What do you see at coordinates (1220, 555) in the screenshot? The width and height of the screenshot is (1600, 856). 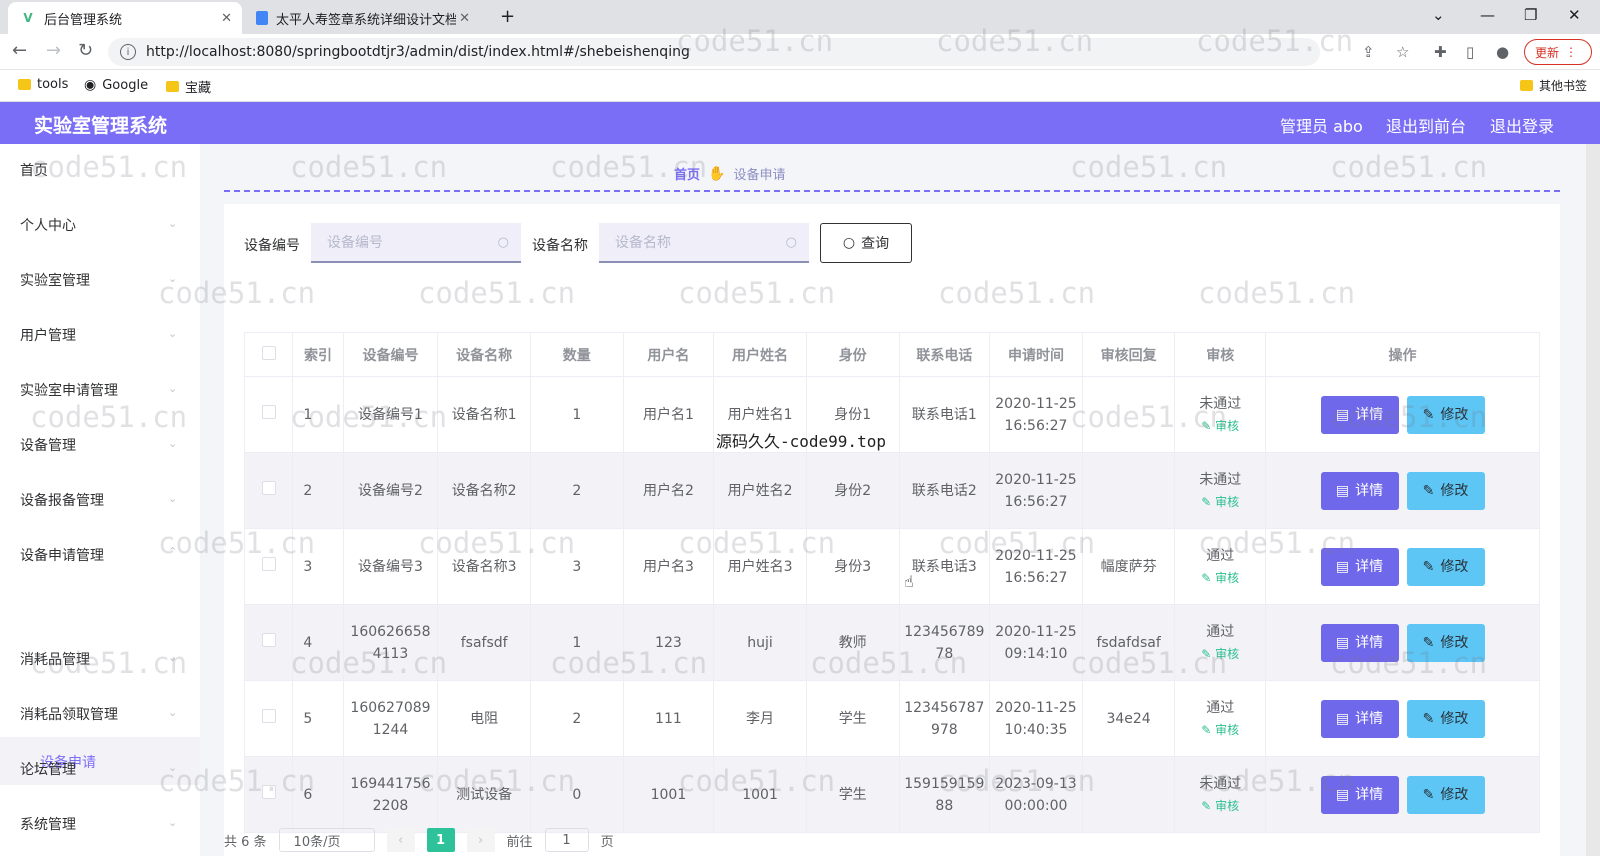 I see `status-text: 通过` at bounding box center [1220, 555].